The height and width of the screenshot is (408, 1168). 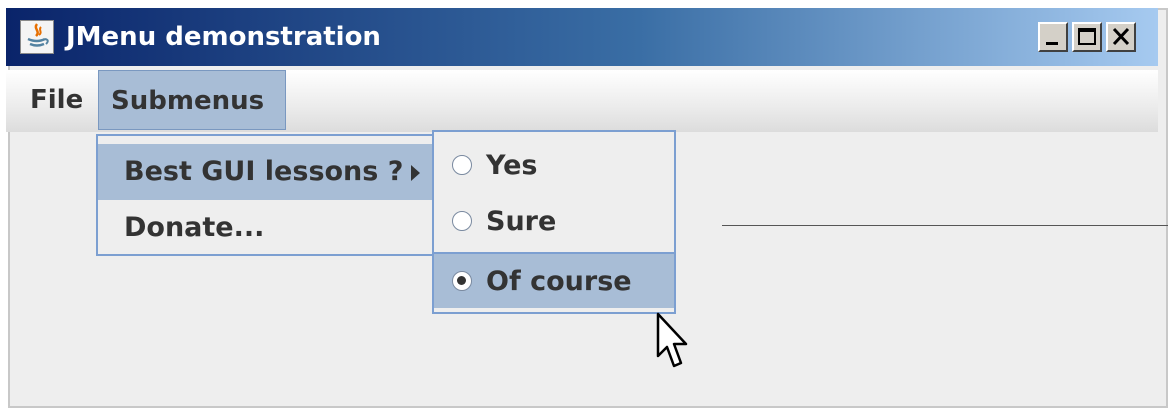 I want to click on title-bar: JMenu demonstration, so click(x=582, y=37).